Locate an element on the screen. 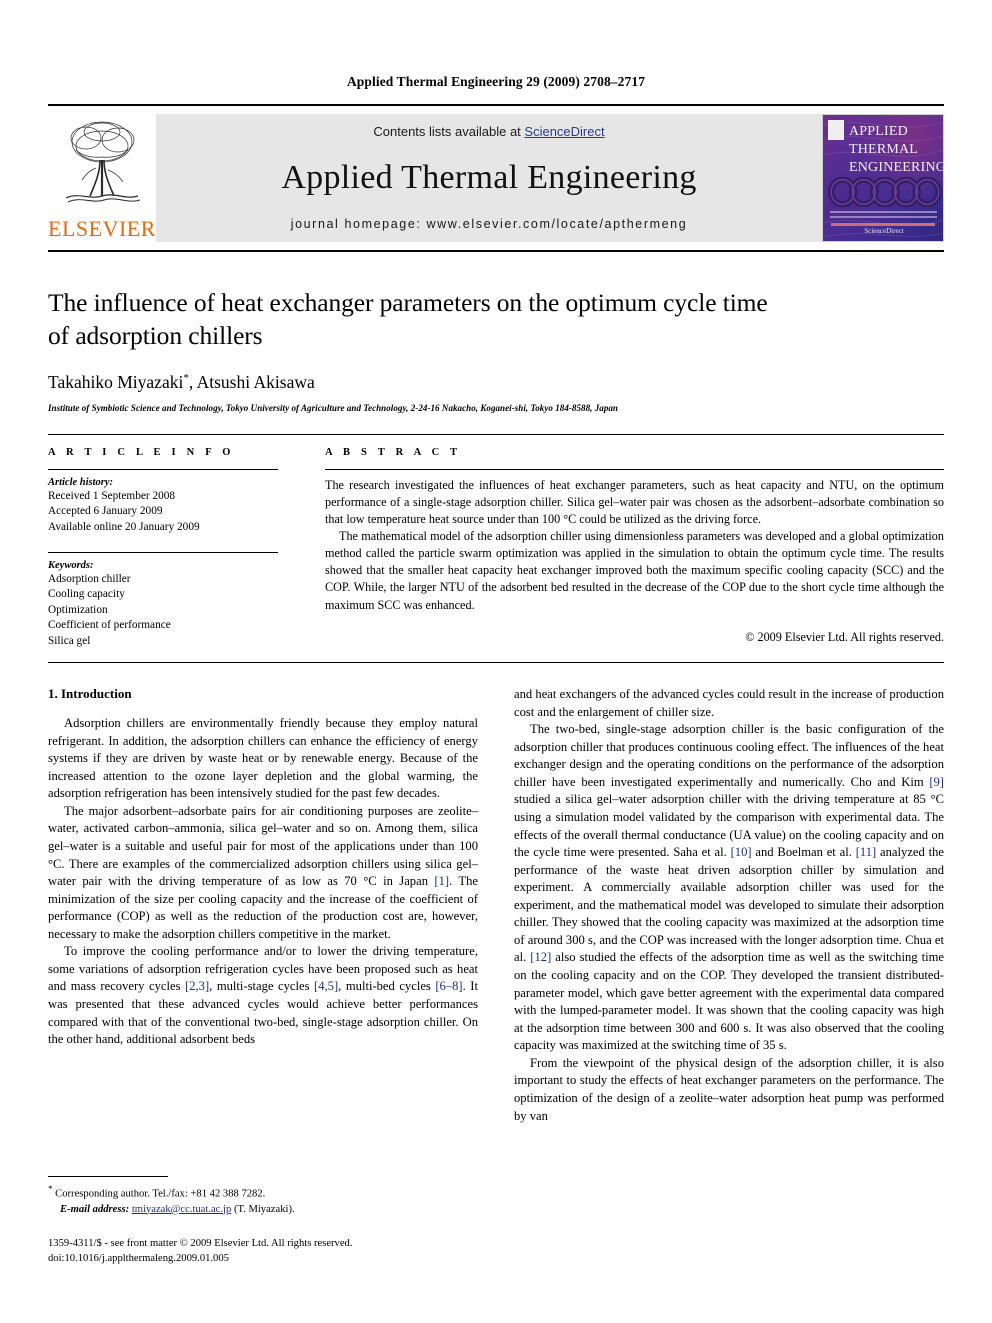 The height and width of the screenshot is (1323, 992). footnote-rule is located at coordinates (108, 1176).